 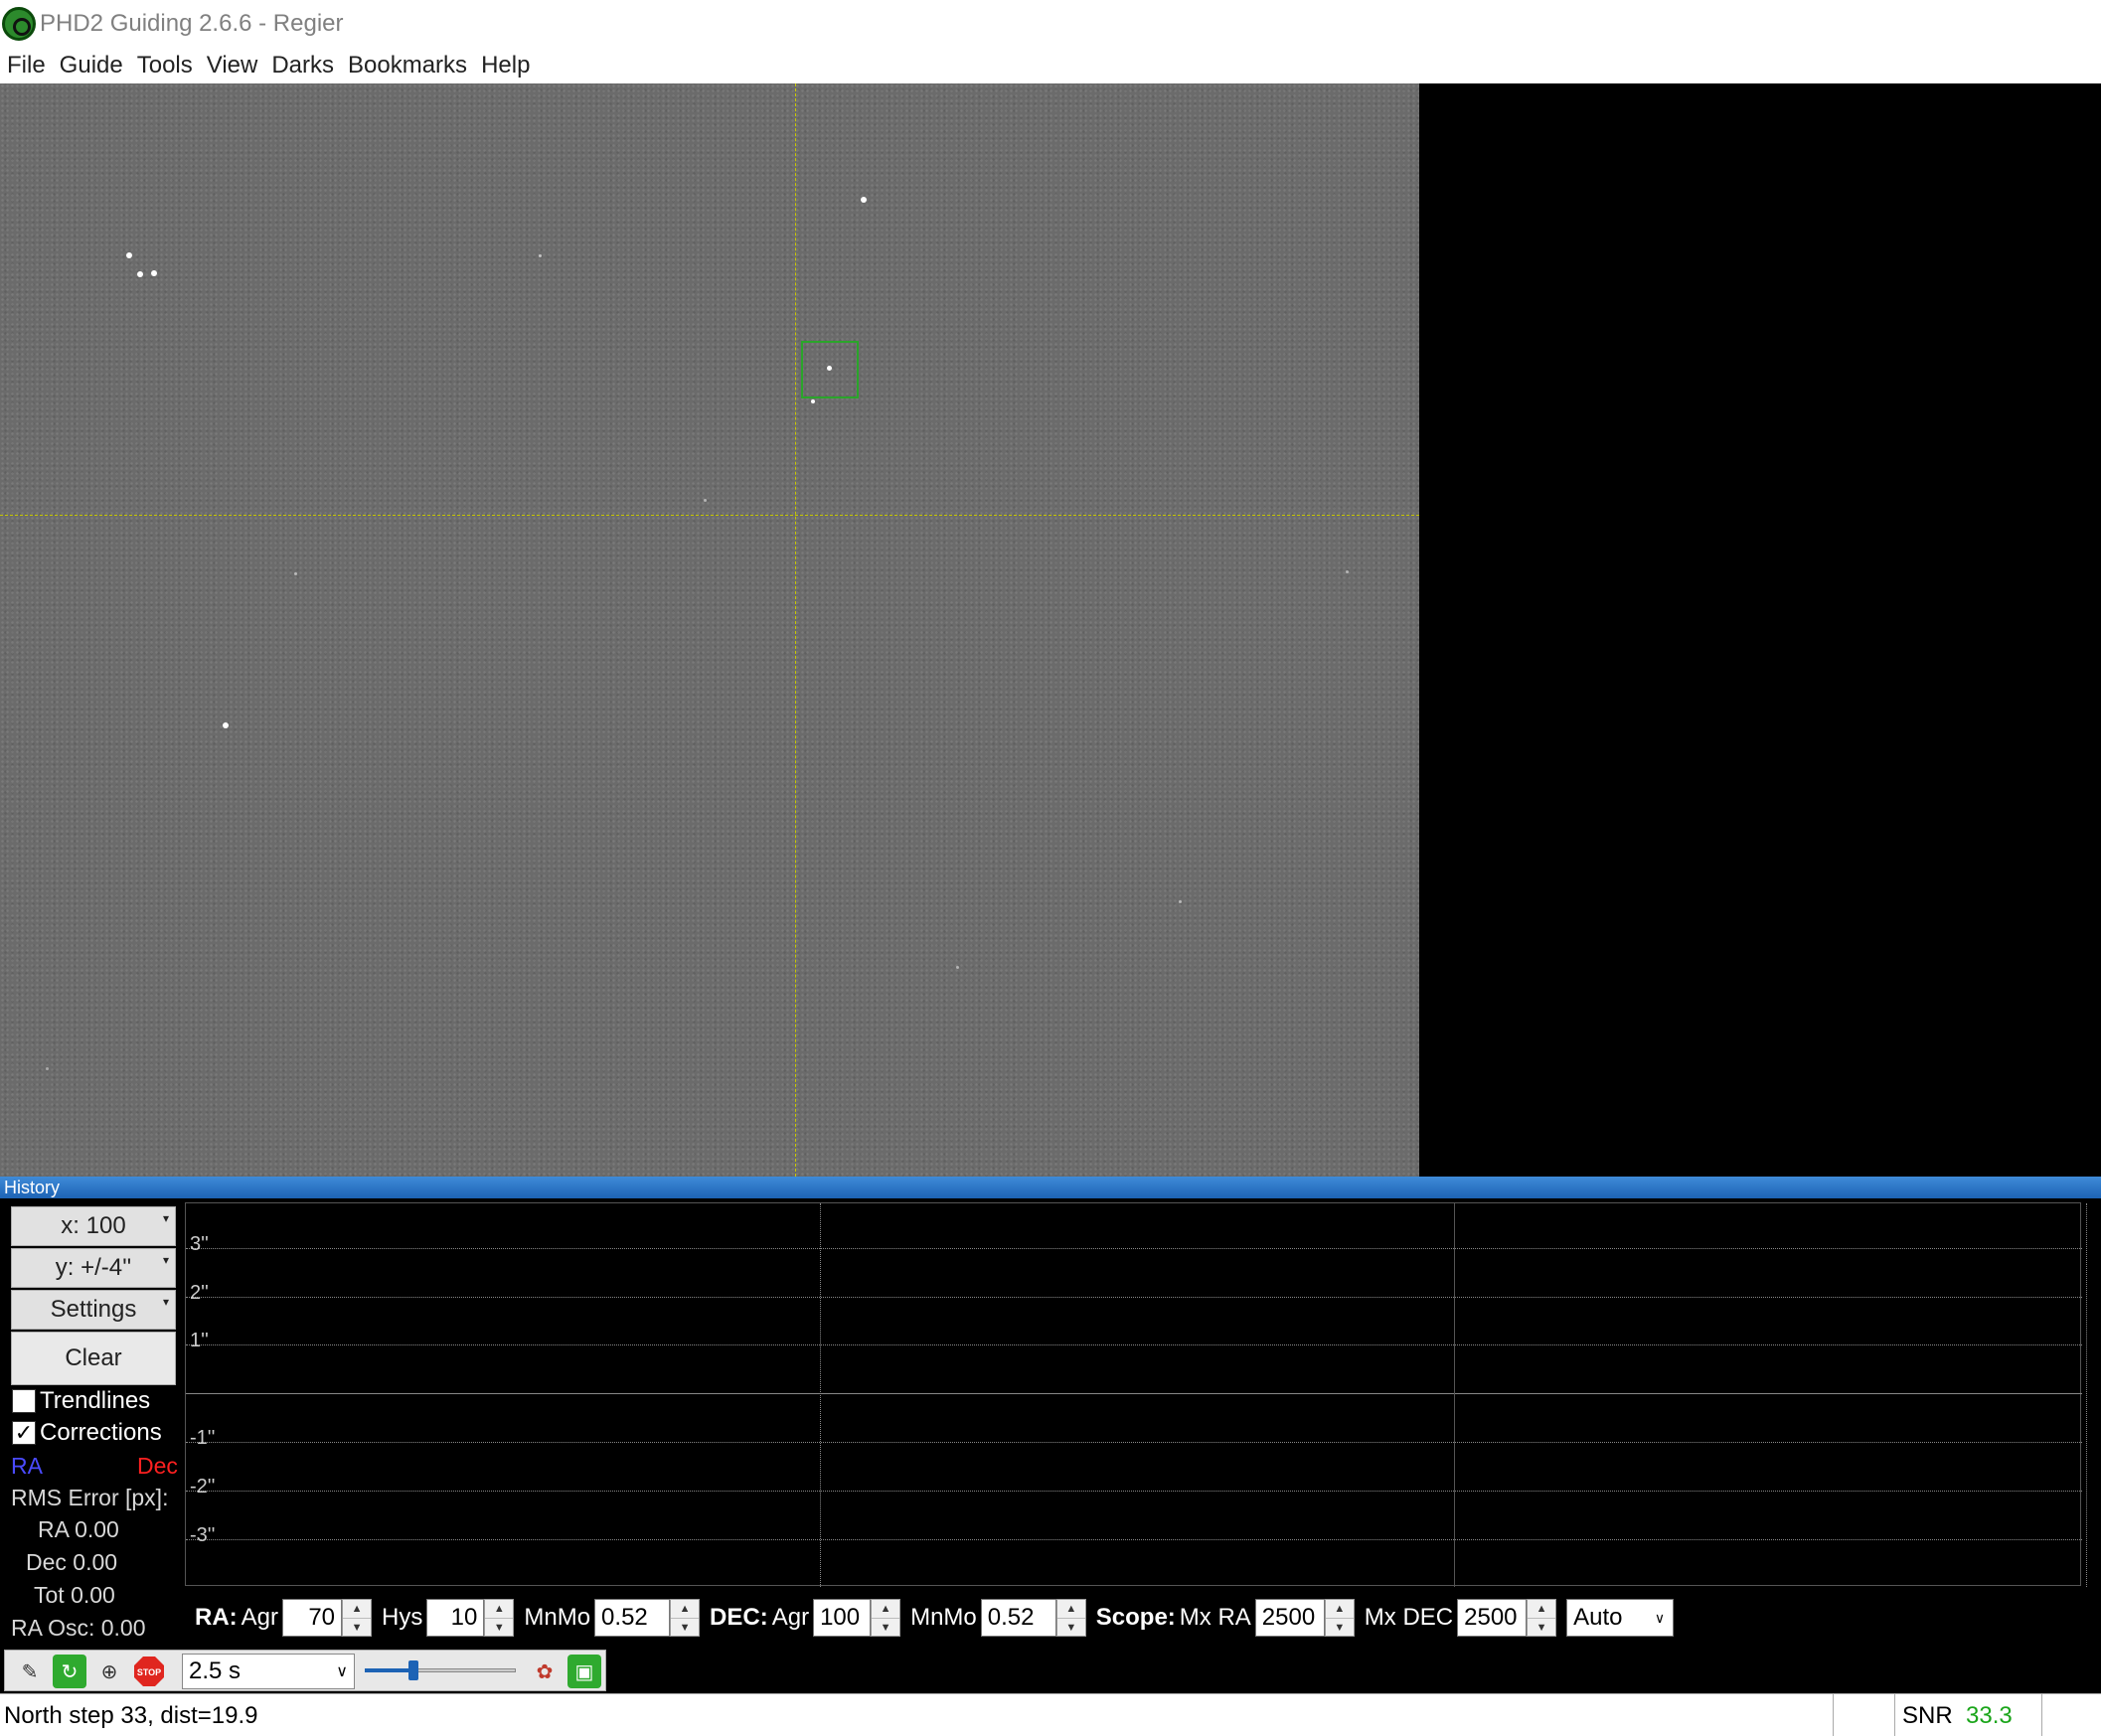 I want to click on dec-agr-spinner: 100 ▲ ▼, so click(x=857, y=1618).